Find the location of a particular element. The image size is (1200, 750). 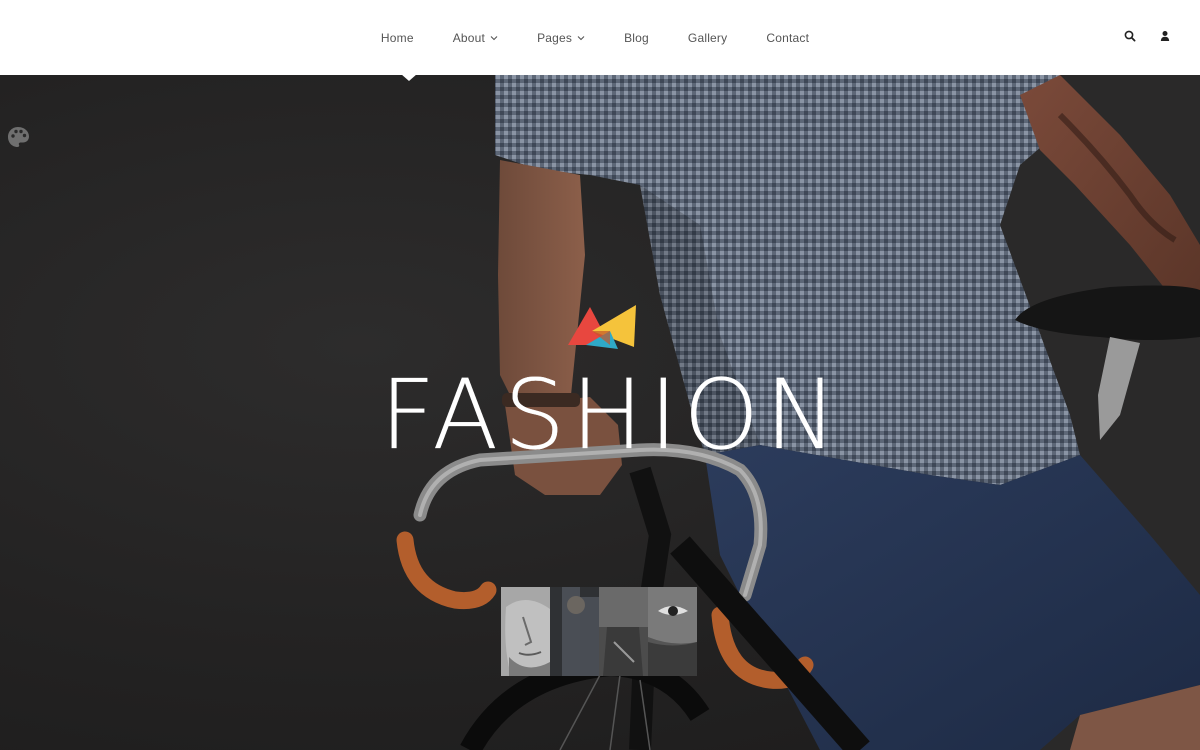

nav-item-label: Gallery is located at coordinates (707, 37).